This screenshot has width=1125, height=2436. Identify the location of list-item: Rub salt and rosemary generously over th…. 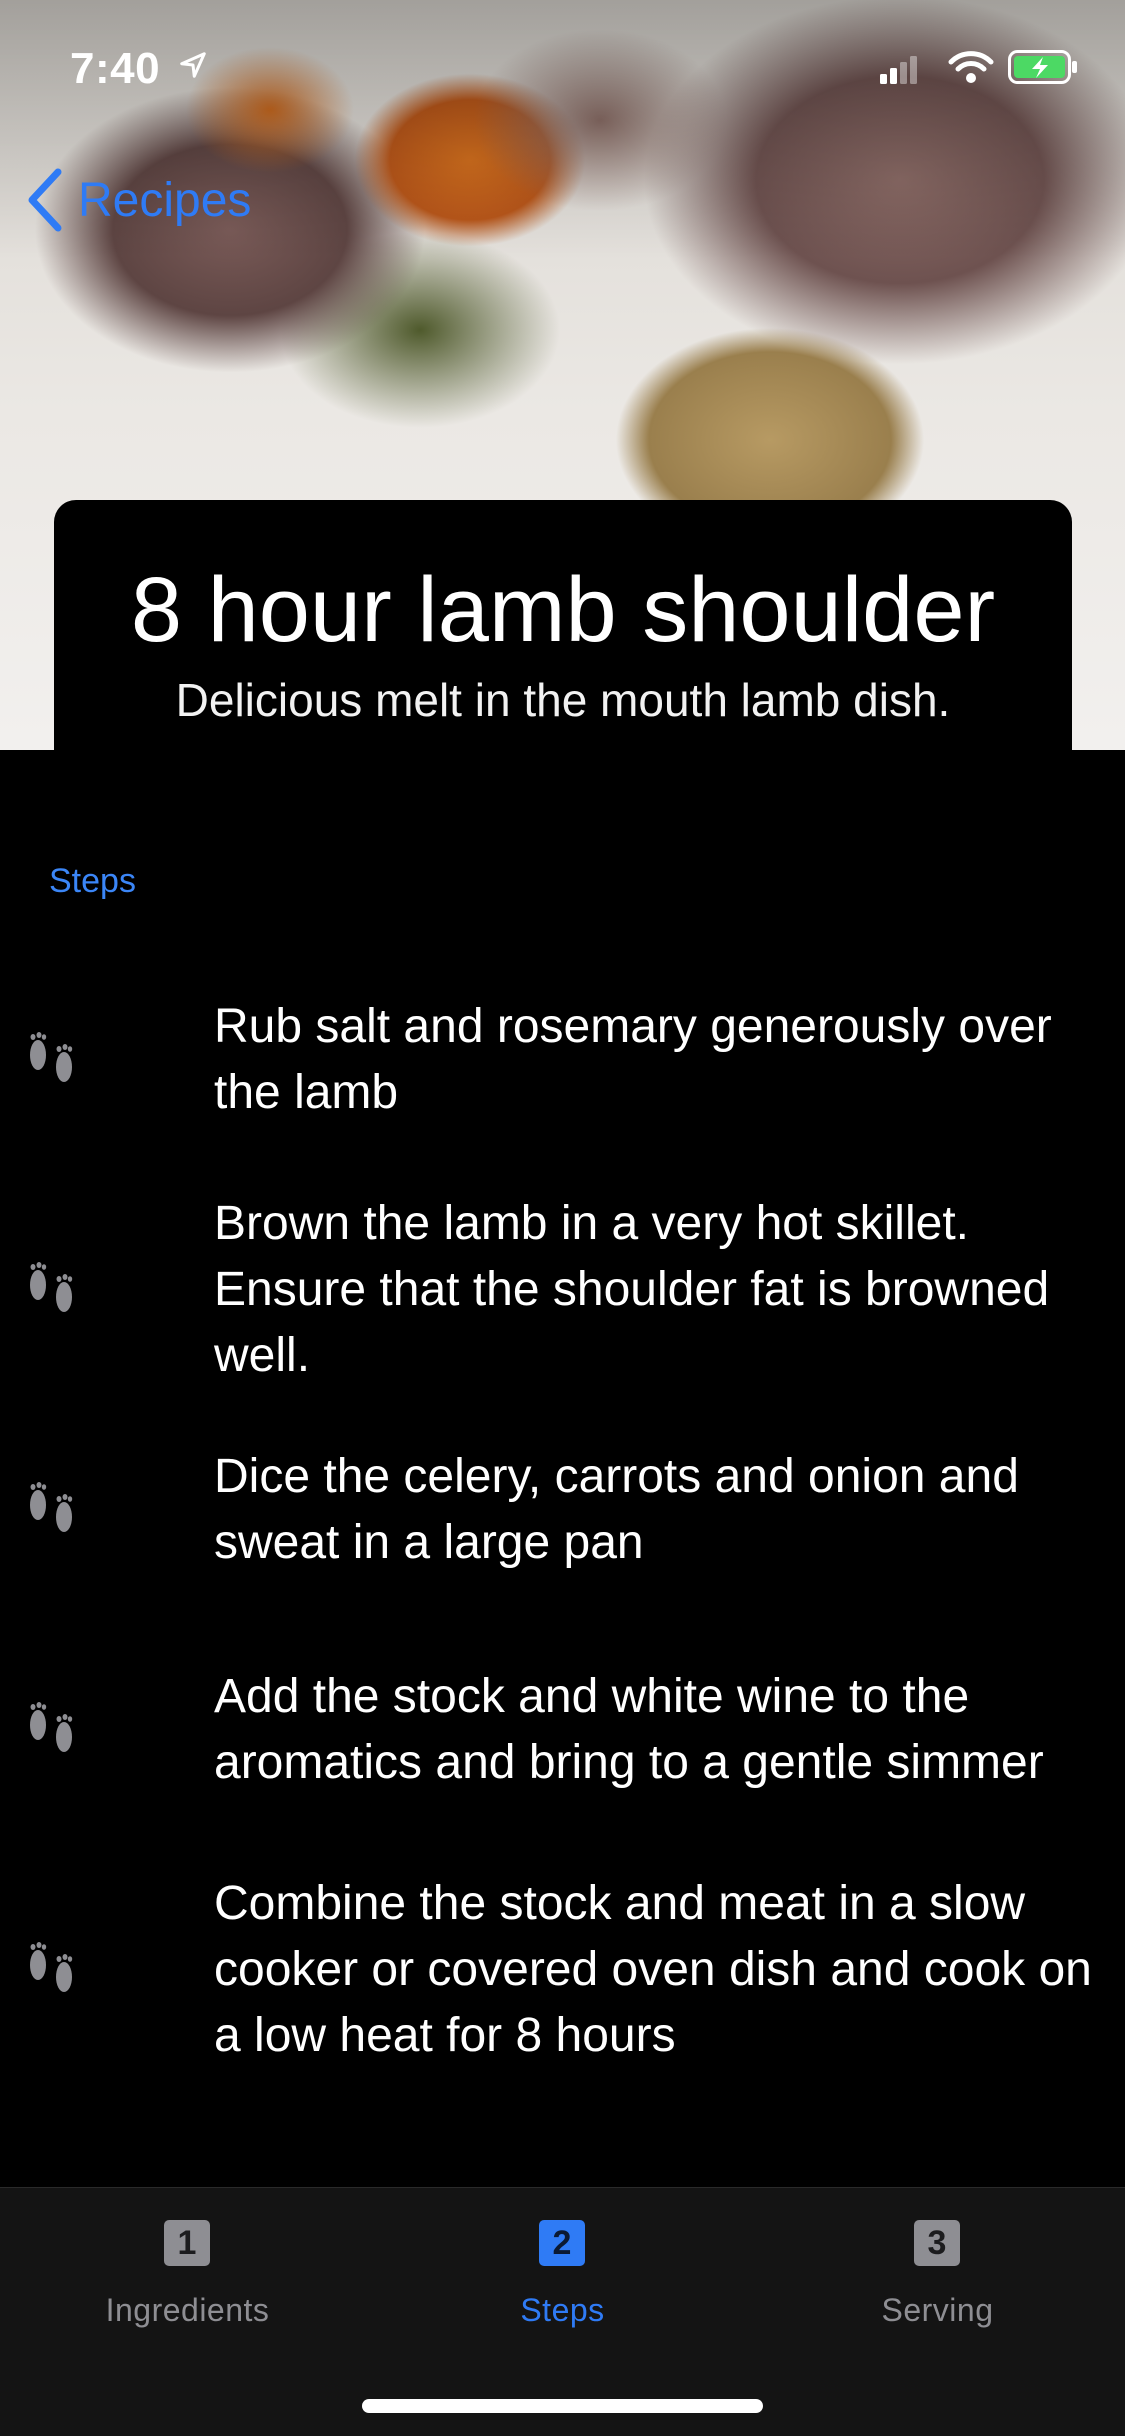
(562, 1060).